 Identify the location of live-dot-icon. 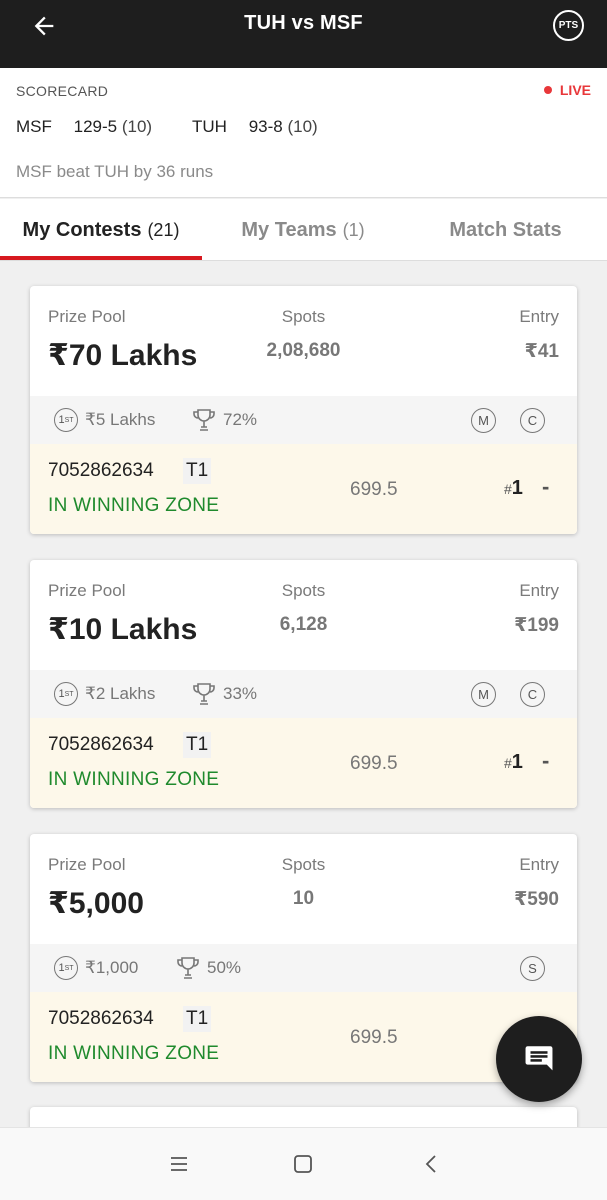
(547, 90).